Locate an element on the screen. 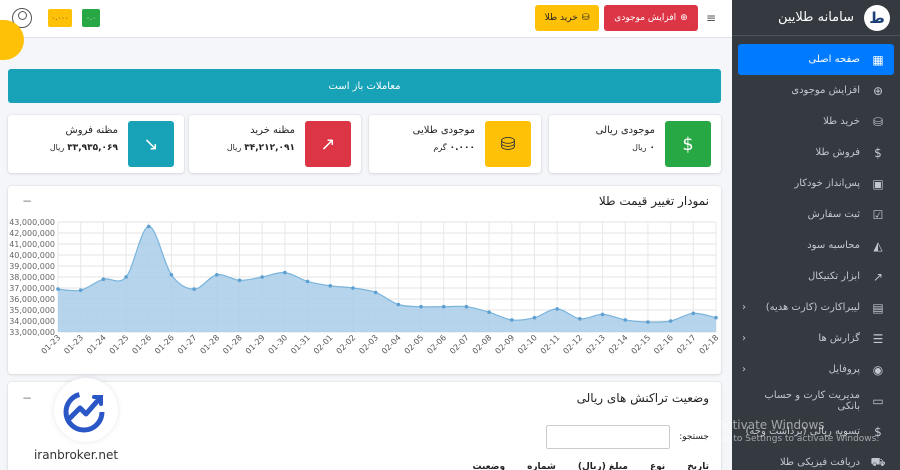 The height and width of the screenshot is (470, 900). sidebar-item-label: گزارش ها is located at coordinates (839, 338).